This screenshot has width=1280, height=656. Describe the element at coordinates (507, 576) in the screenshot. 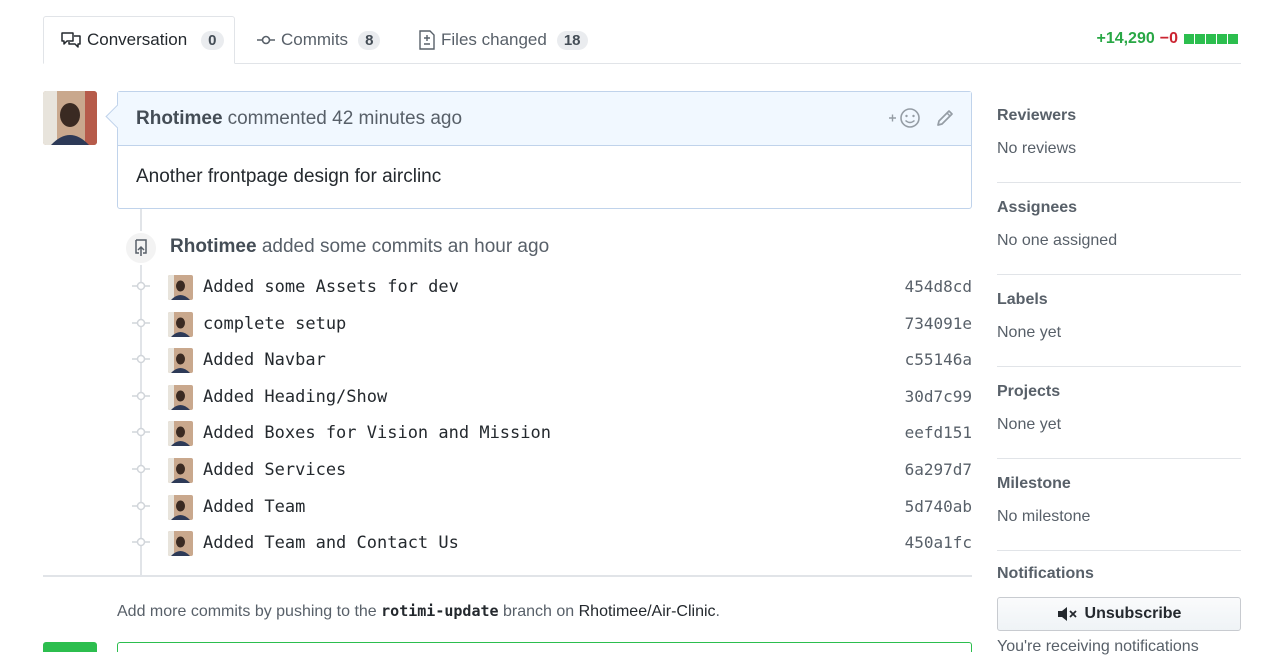

I see `timeline-divider` at that location.